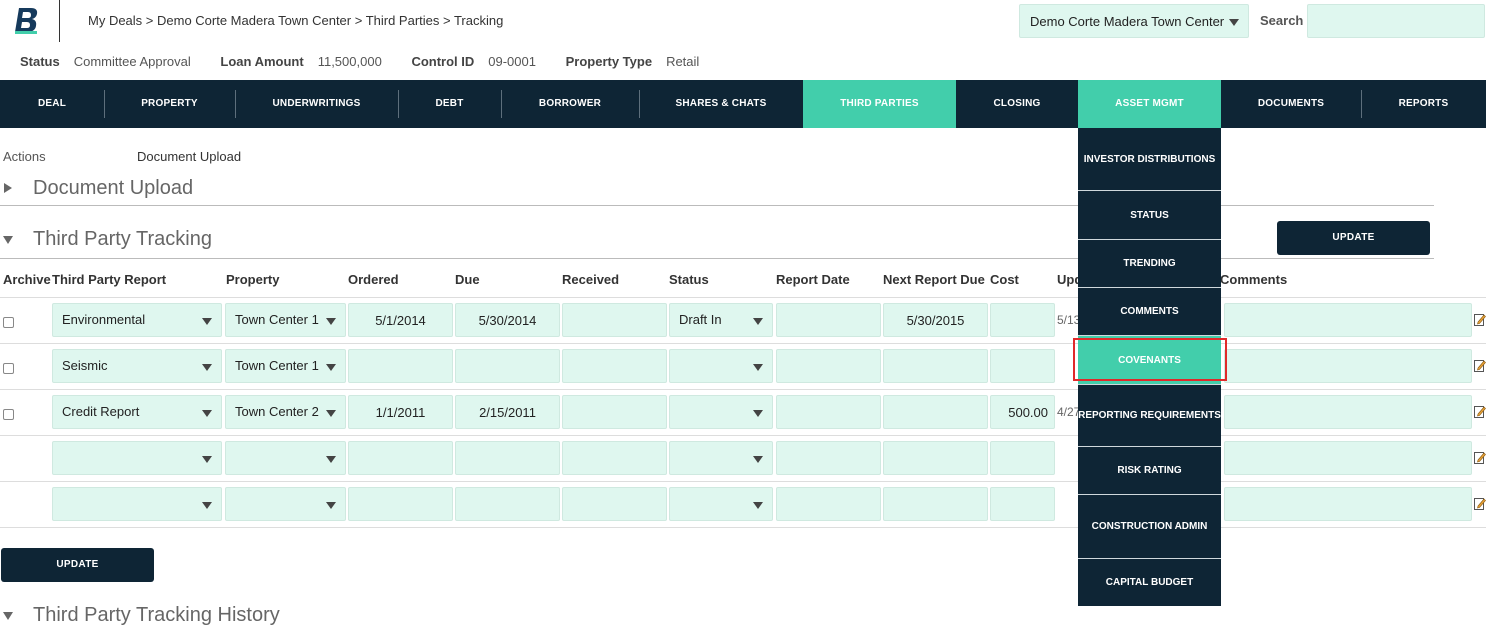  Describe the element at coordinates (1017, 104) in the screenshot. I see `nav-closing: CLOSING` at that location.